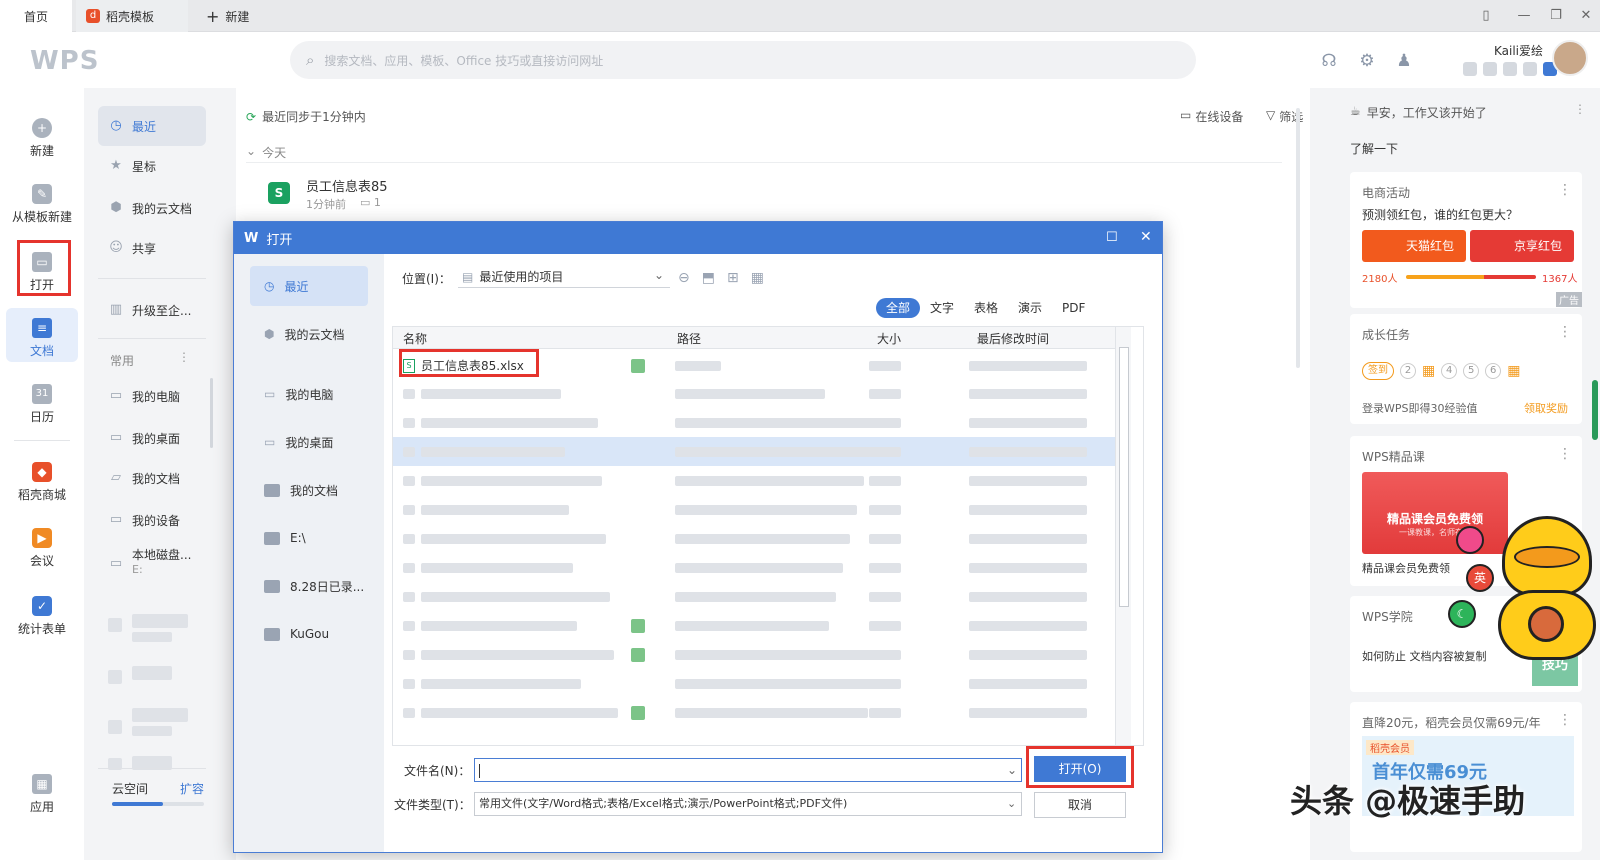 This screenshot has height=860, width=1600. What do you see at coordinates (1480, 578) in the screenshot?
I see `float-english-button: 英` at bounding box center [1480, 578].